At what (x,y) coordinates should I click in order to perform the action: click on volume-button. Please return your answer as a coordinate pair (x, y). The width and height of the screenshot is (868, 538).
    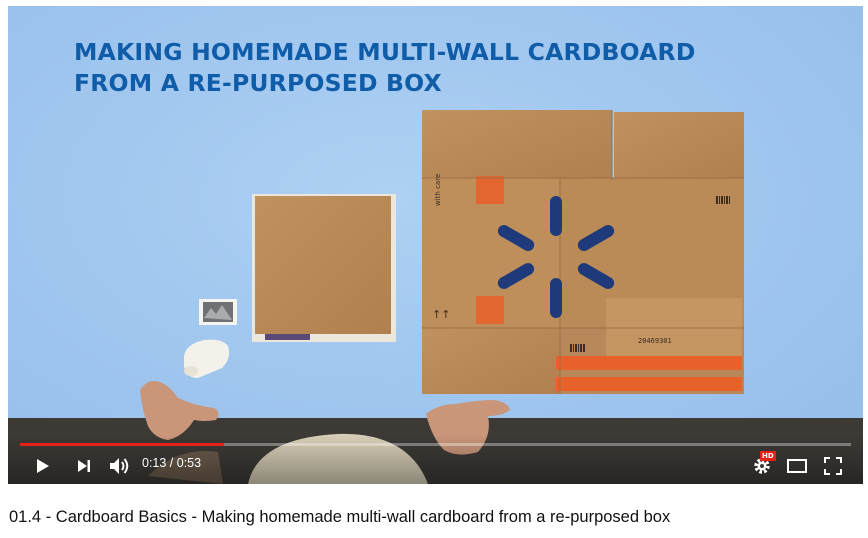
    Looking at the image, I should click on (120, 466).